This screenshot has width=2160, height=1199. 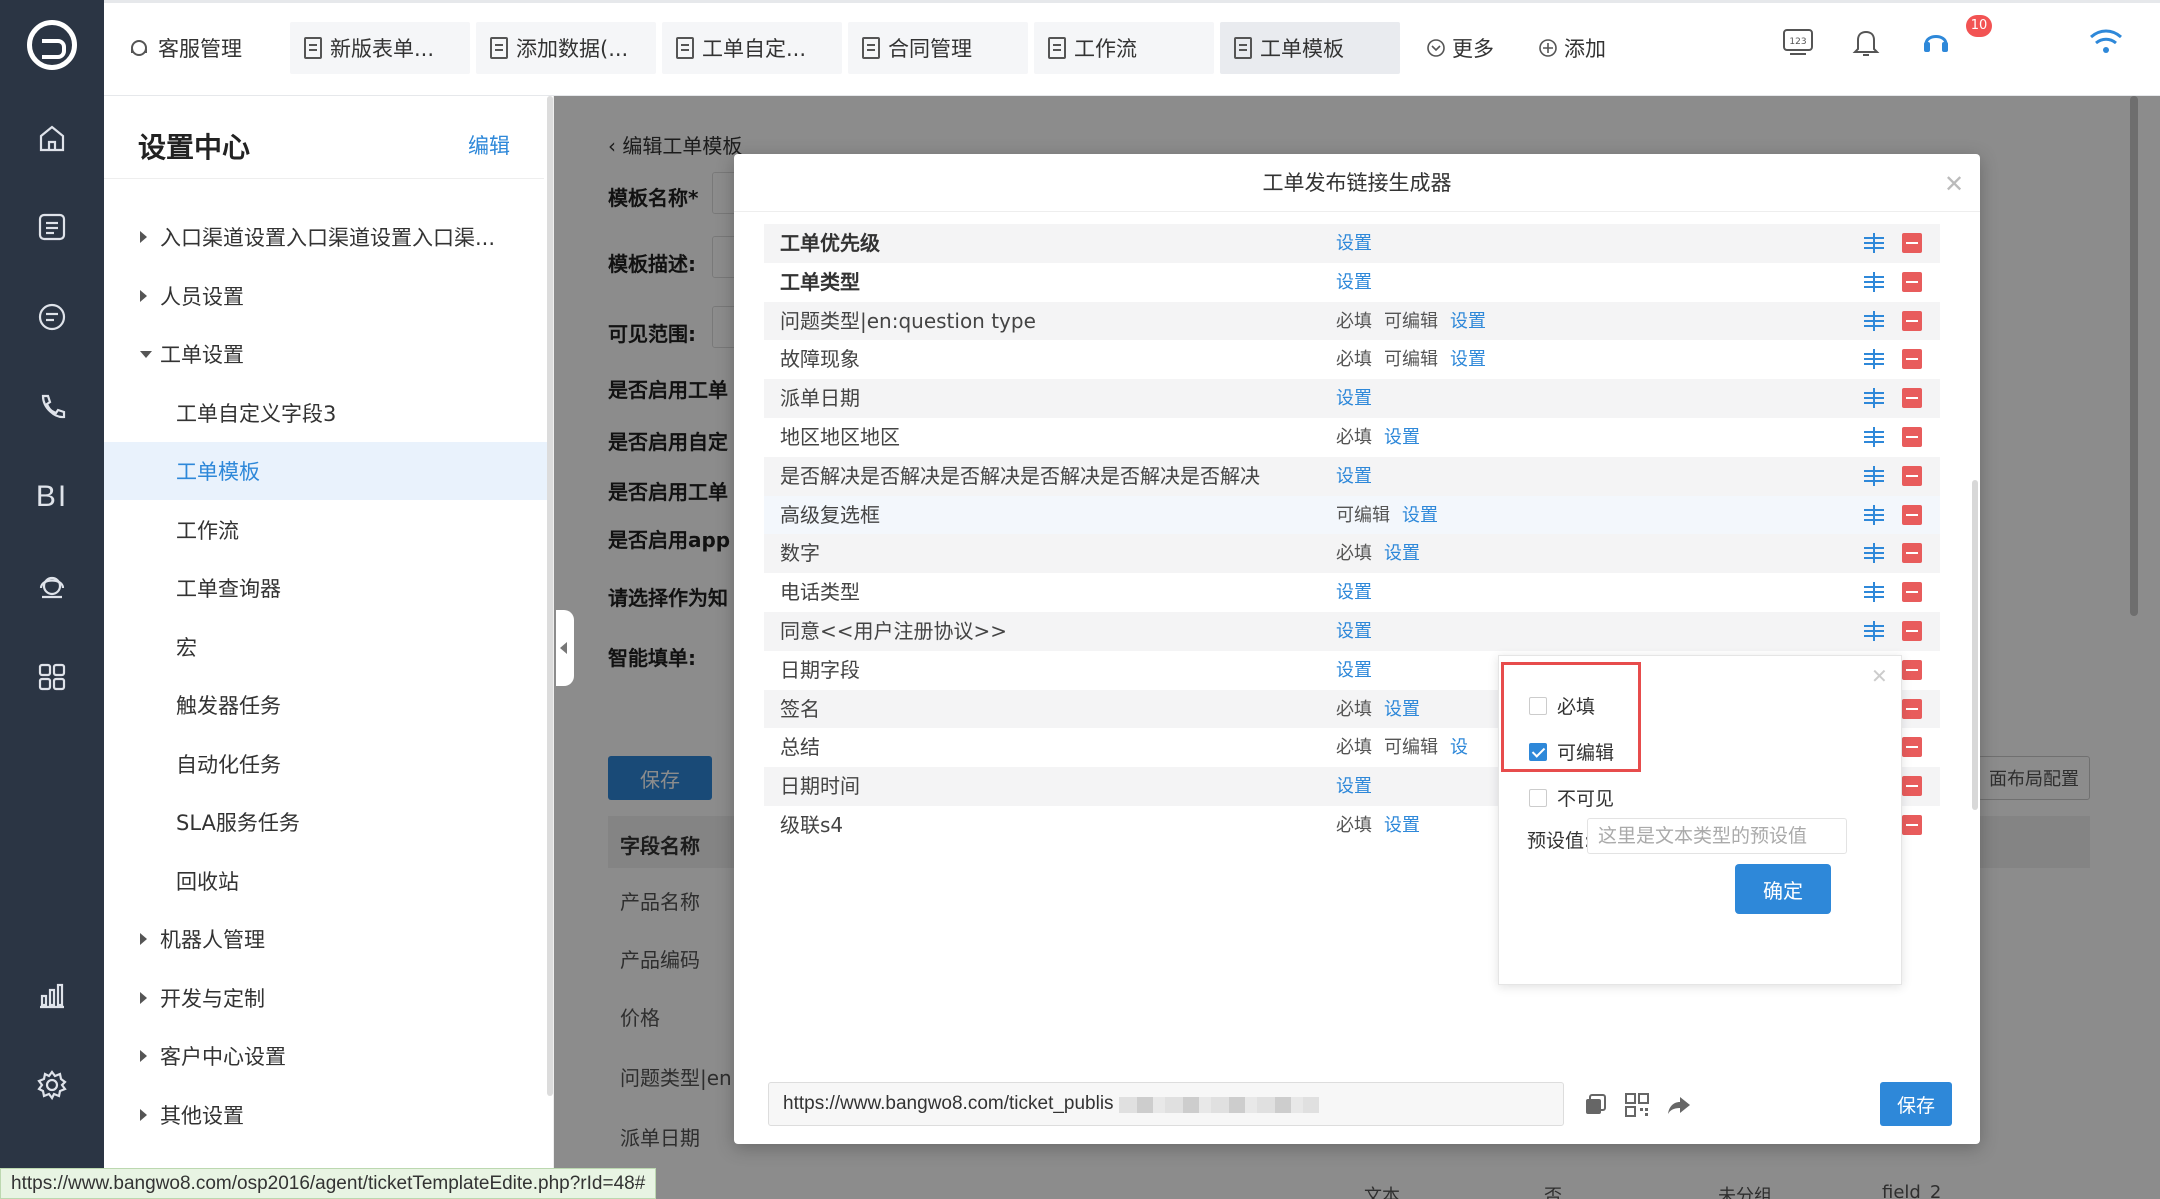 I want to click on hidden-checkbox: 不可见, so click(x=1571, y=797).